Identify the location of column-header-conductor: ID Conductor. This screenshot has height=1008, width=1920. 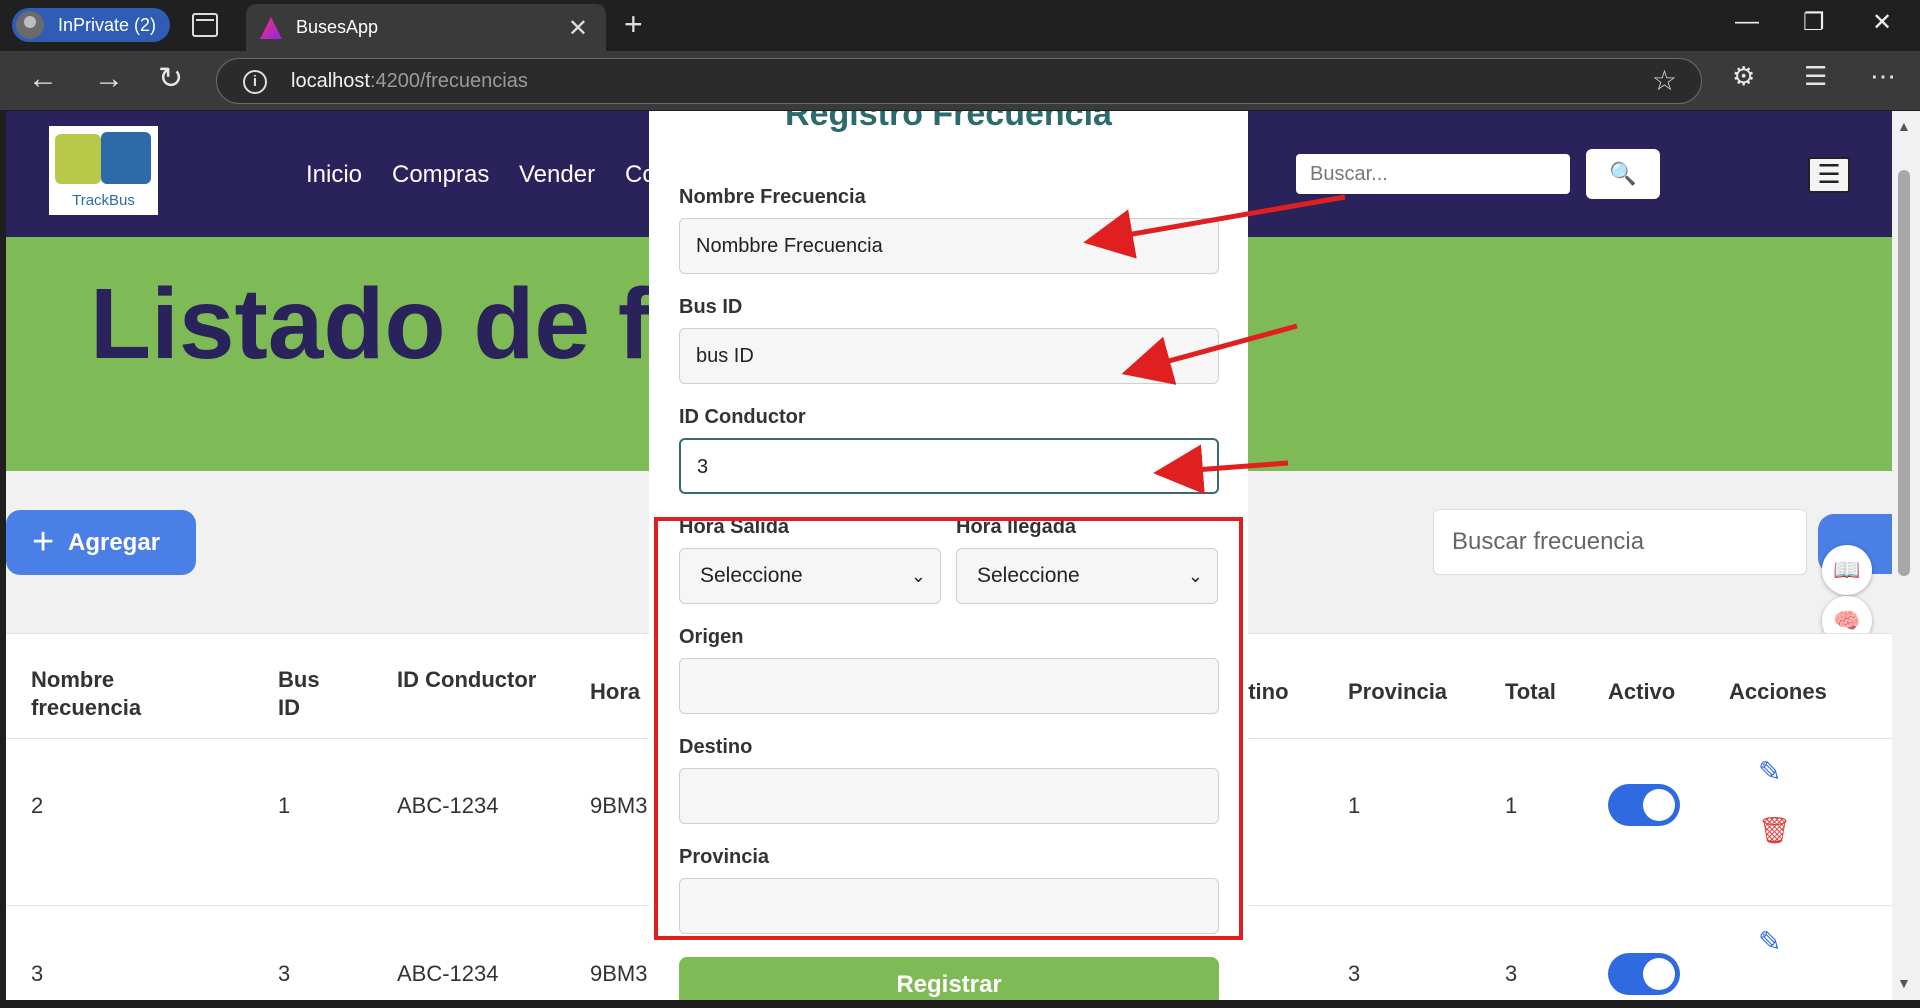
(467, 679).